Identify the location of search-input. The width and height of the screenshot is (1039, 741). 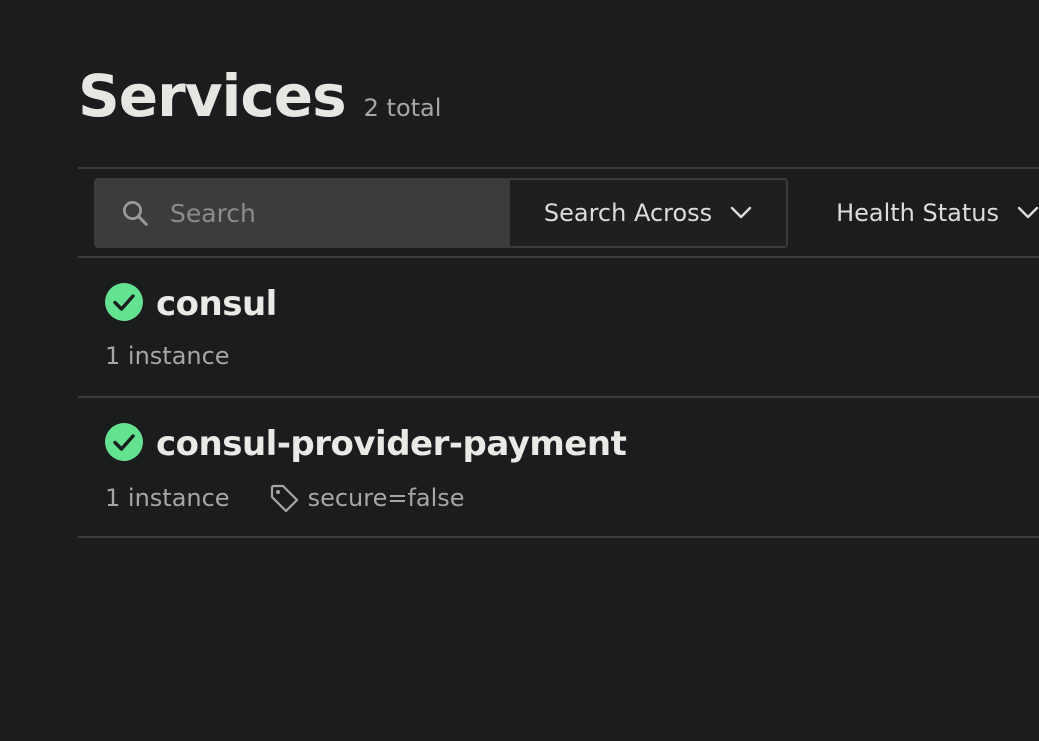
(320, 213).